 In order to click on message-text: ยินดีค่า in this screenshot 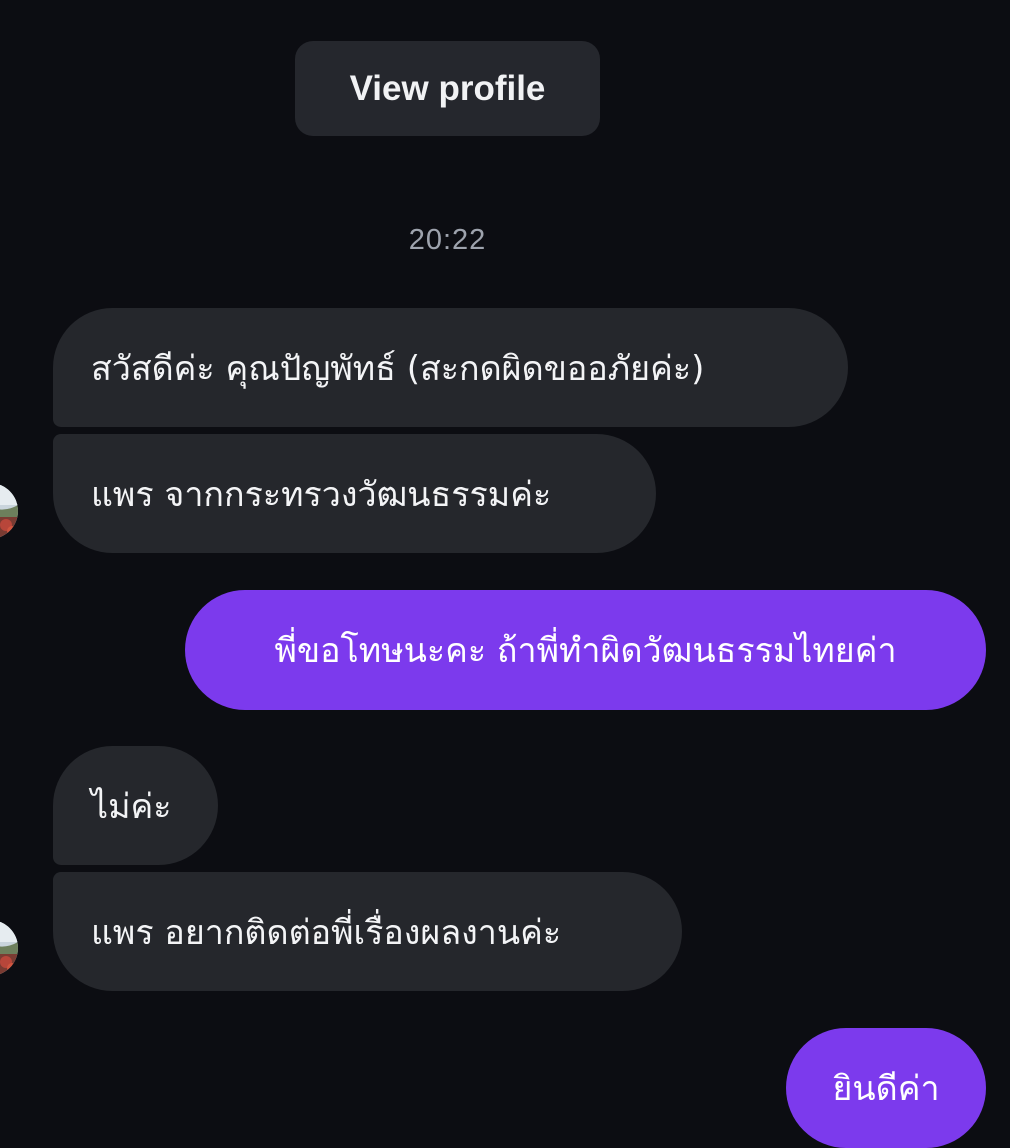, I will do `click(886, 1089)`.